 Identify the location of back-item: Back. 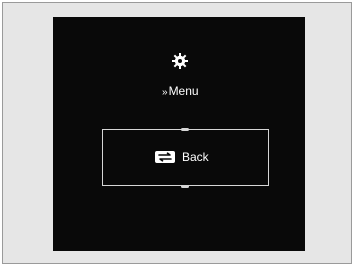
(182, 157).